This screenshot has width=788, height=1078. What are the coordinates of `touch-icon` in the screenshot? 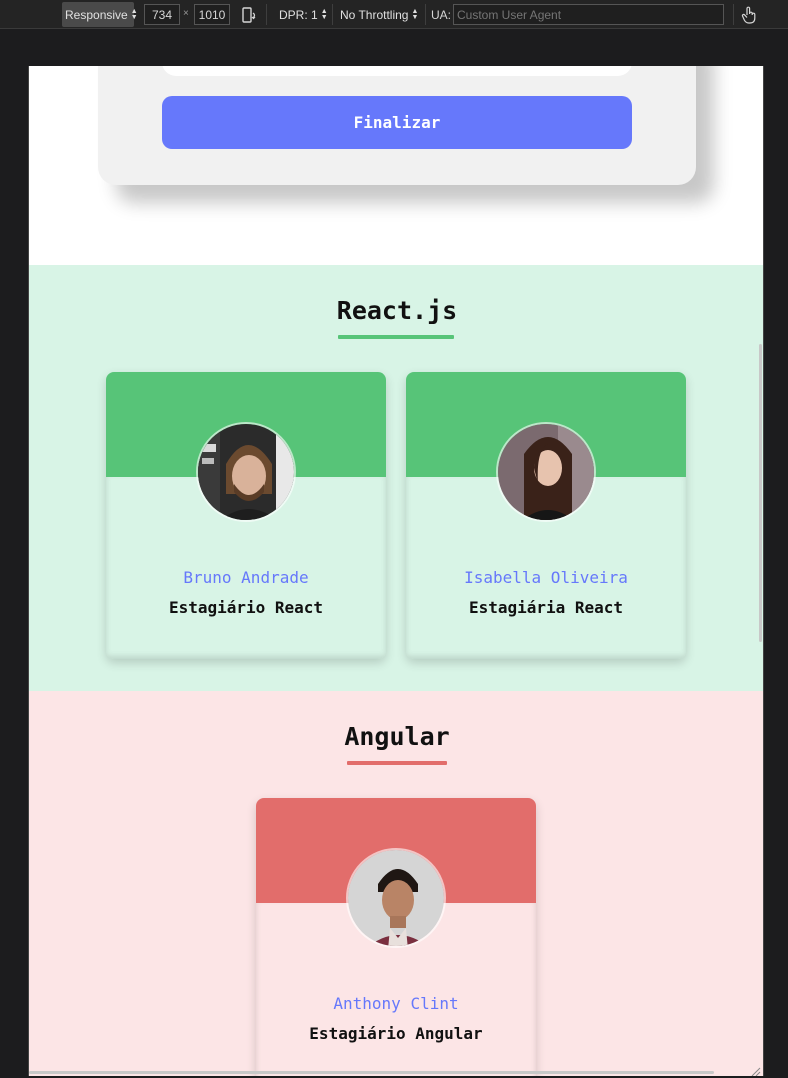 It's located at (749, 15).